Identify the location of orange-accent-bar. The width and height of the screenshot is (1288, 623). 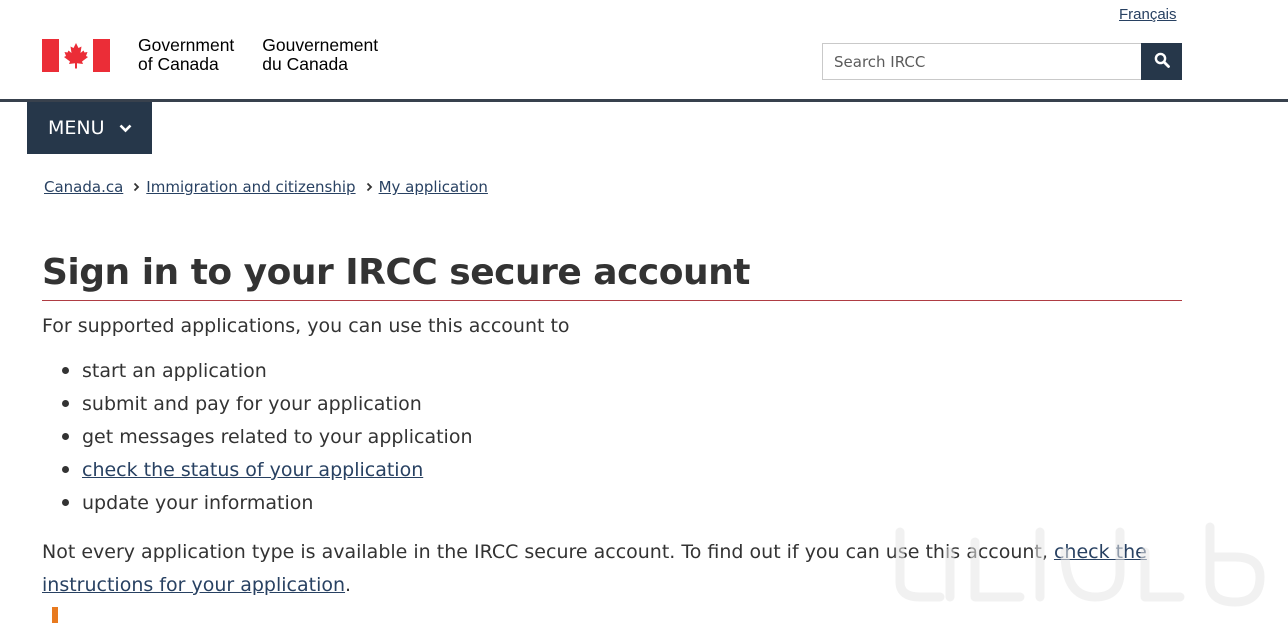
(55, 615).